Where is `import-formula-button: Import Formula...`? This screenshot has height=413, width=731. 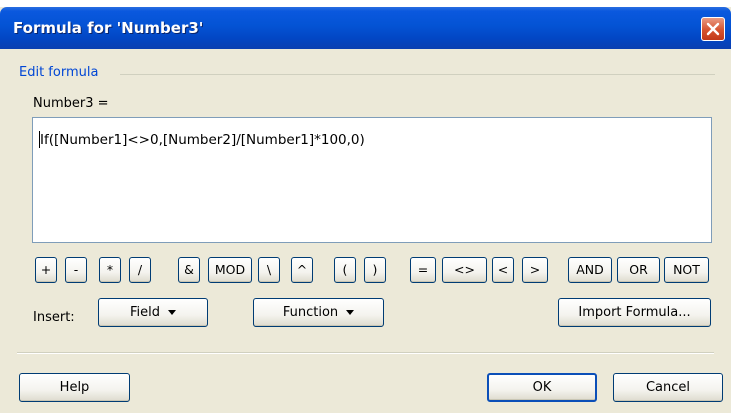
import-formula-button: Import Formula... is located at coordinates (634, 312).